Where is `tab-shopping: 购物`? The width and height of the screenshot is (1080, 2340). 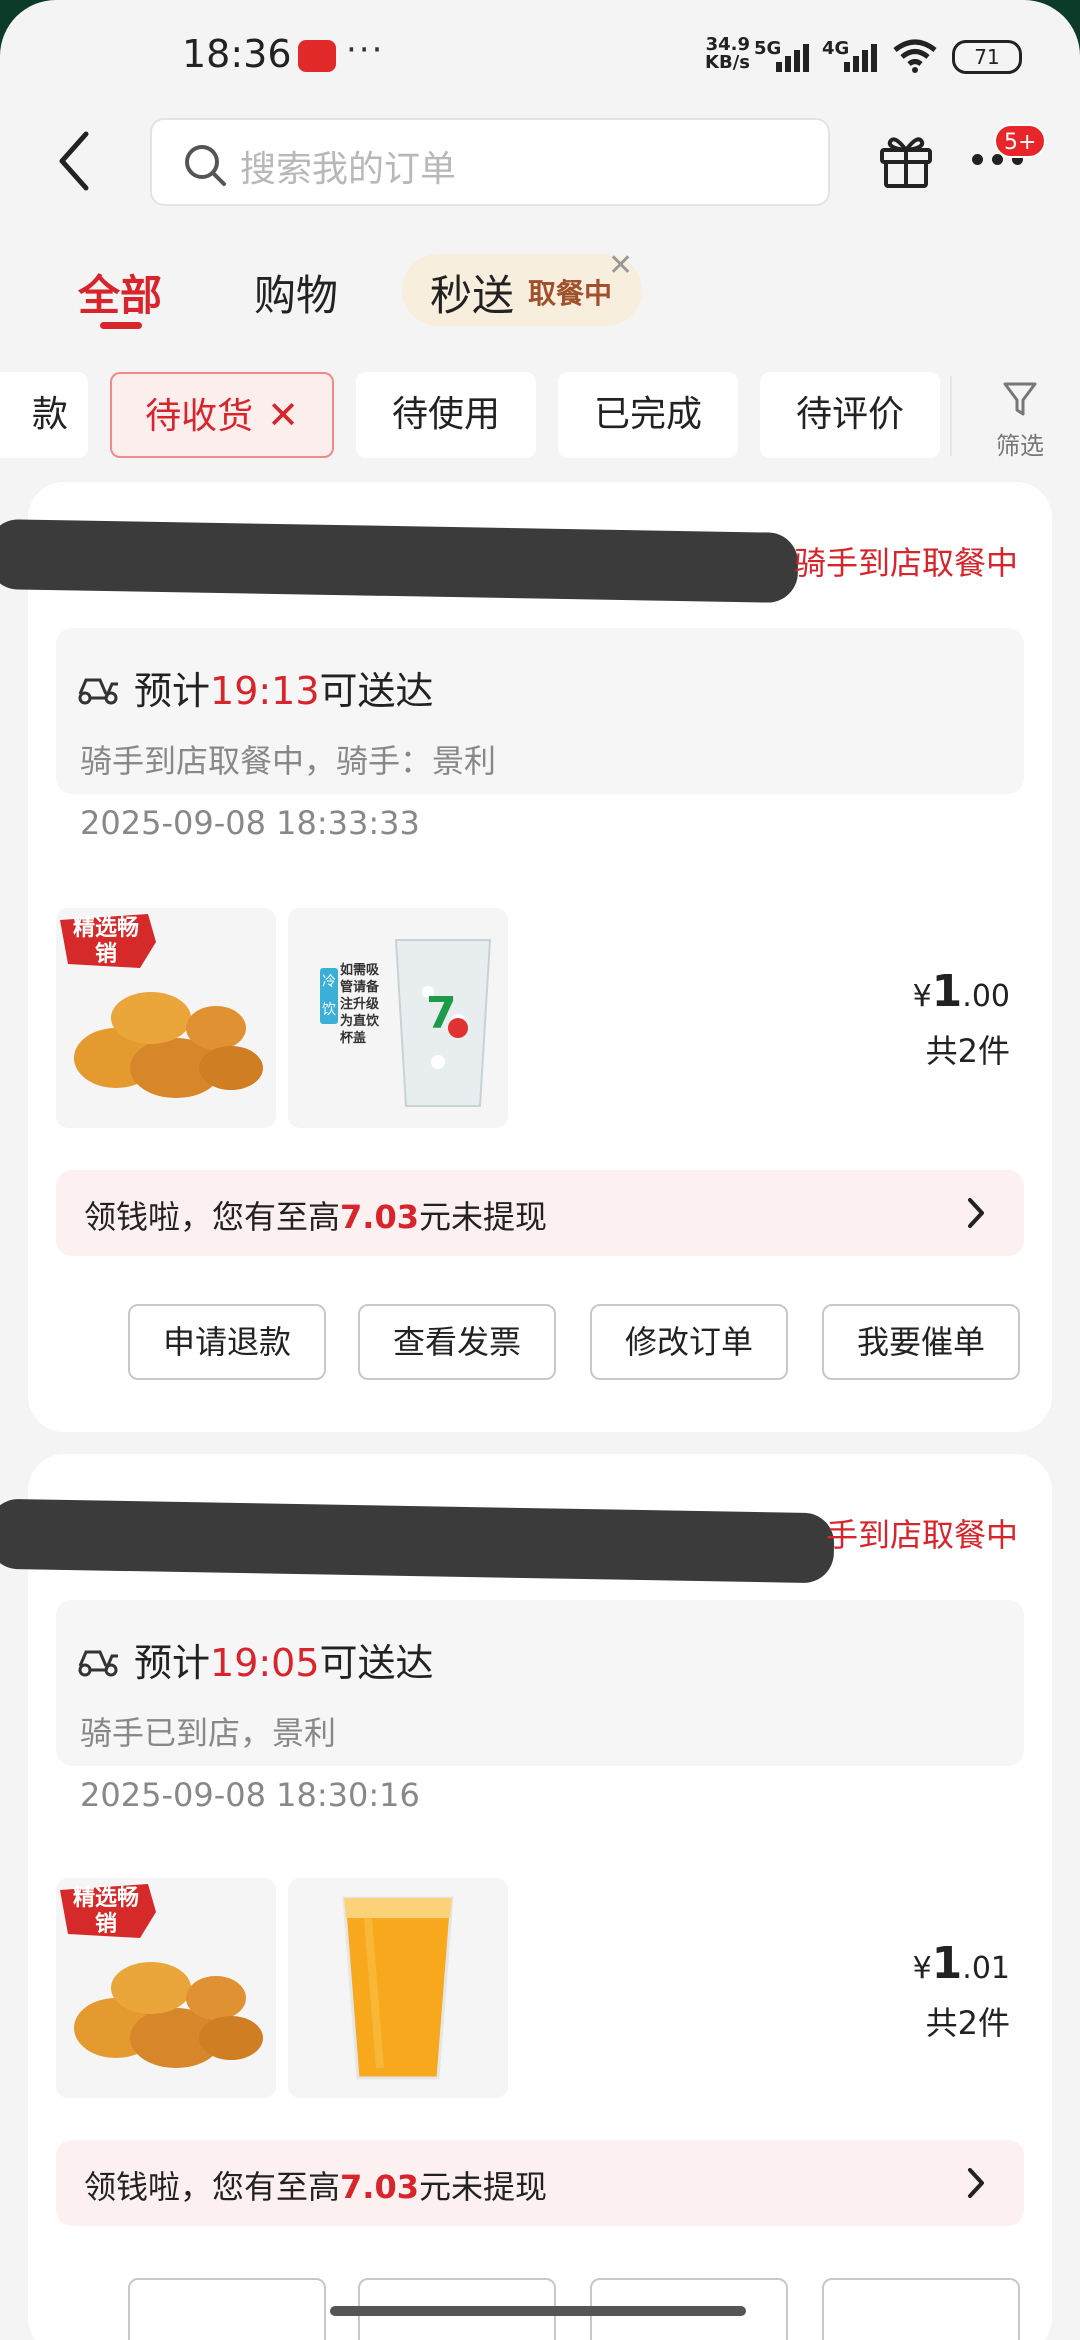
tab-shopping: 购物 is located at coordinates (296, 292).